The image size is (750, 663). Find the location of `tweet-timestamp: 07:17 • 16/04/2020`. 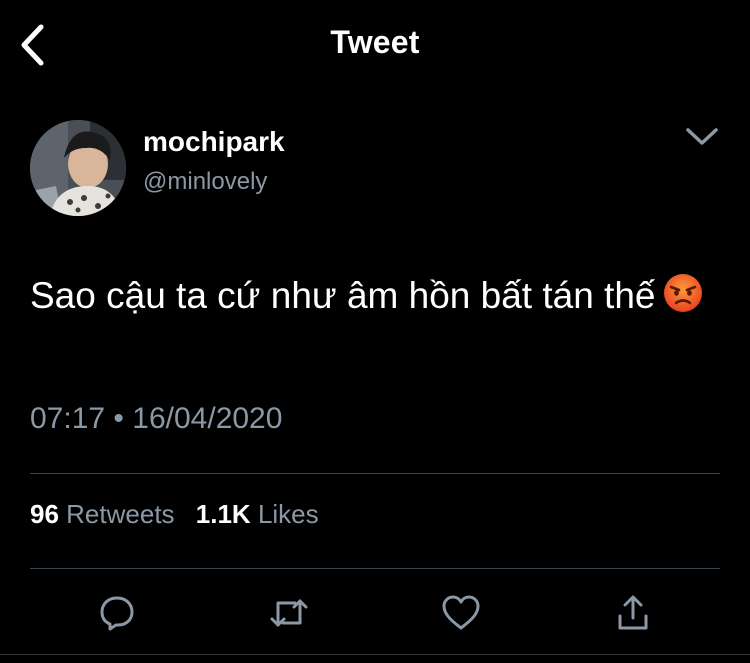

tweet-timestamp: 07:17 • 16/04/2020 is located at coordinates (156, 419).